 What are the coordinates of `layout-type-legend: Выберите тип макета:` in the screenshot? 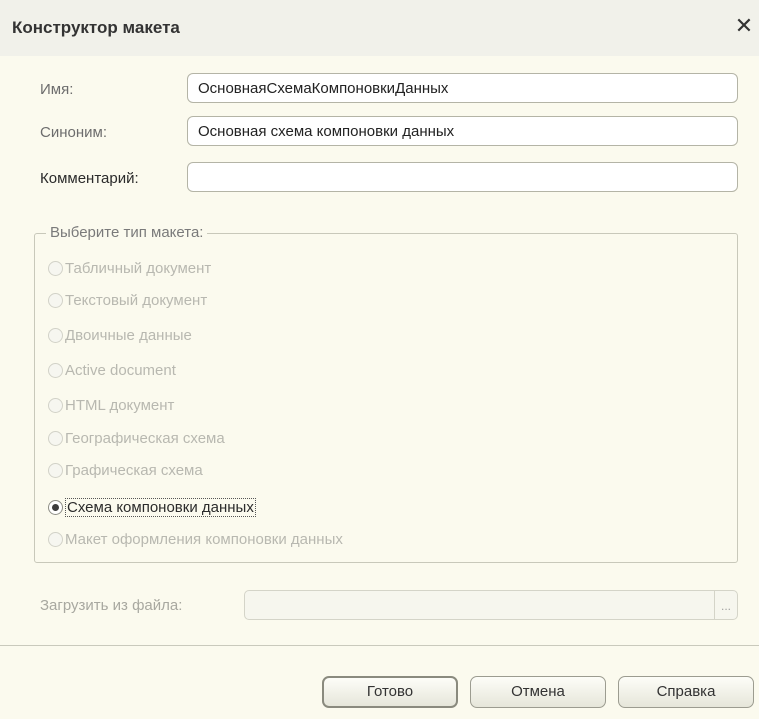 It's located at (127, 232).